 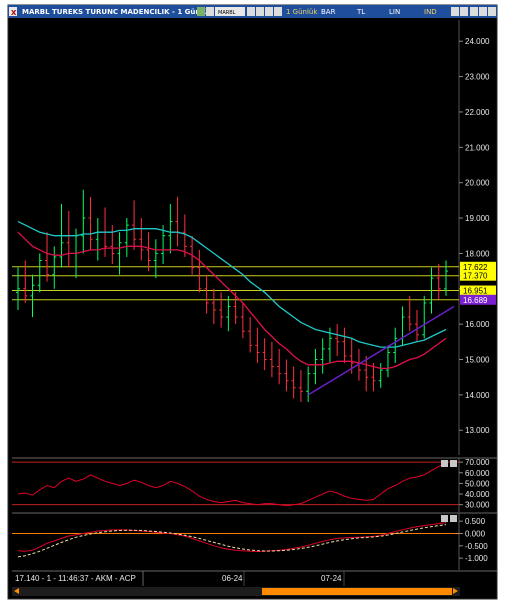 I want to click on close-icon: X, so click(x=14, y=13).